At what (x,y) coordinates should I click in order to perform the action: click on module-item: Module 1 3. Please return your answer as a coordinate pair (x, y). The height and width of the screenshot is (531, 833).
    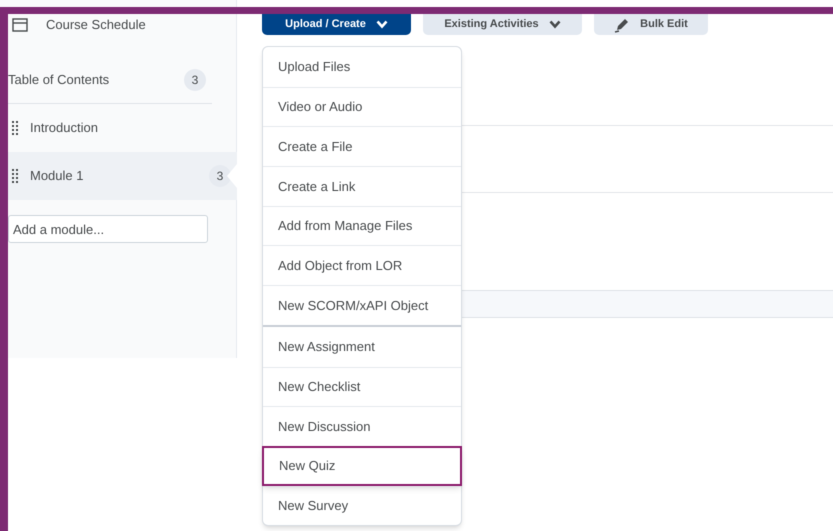
    Looking at the image, I should click on (122, 176).